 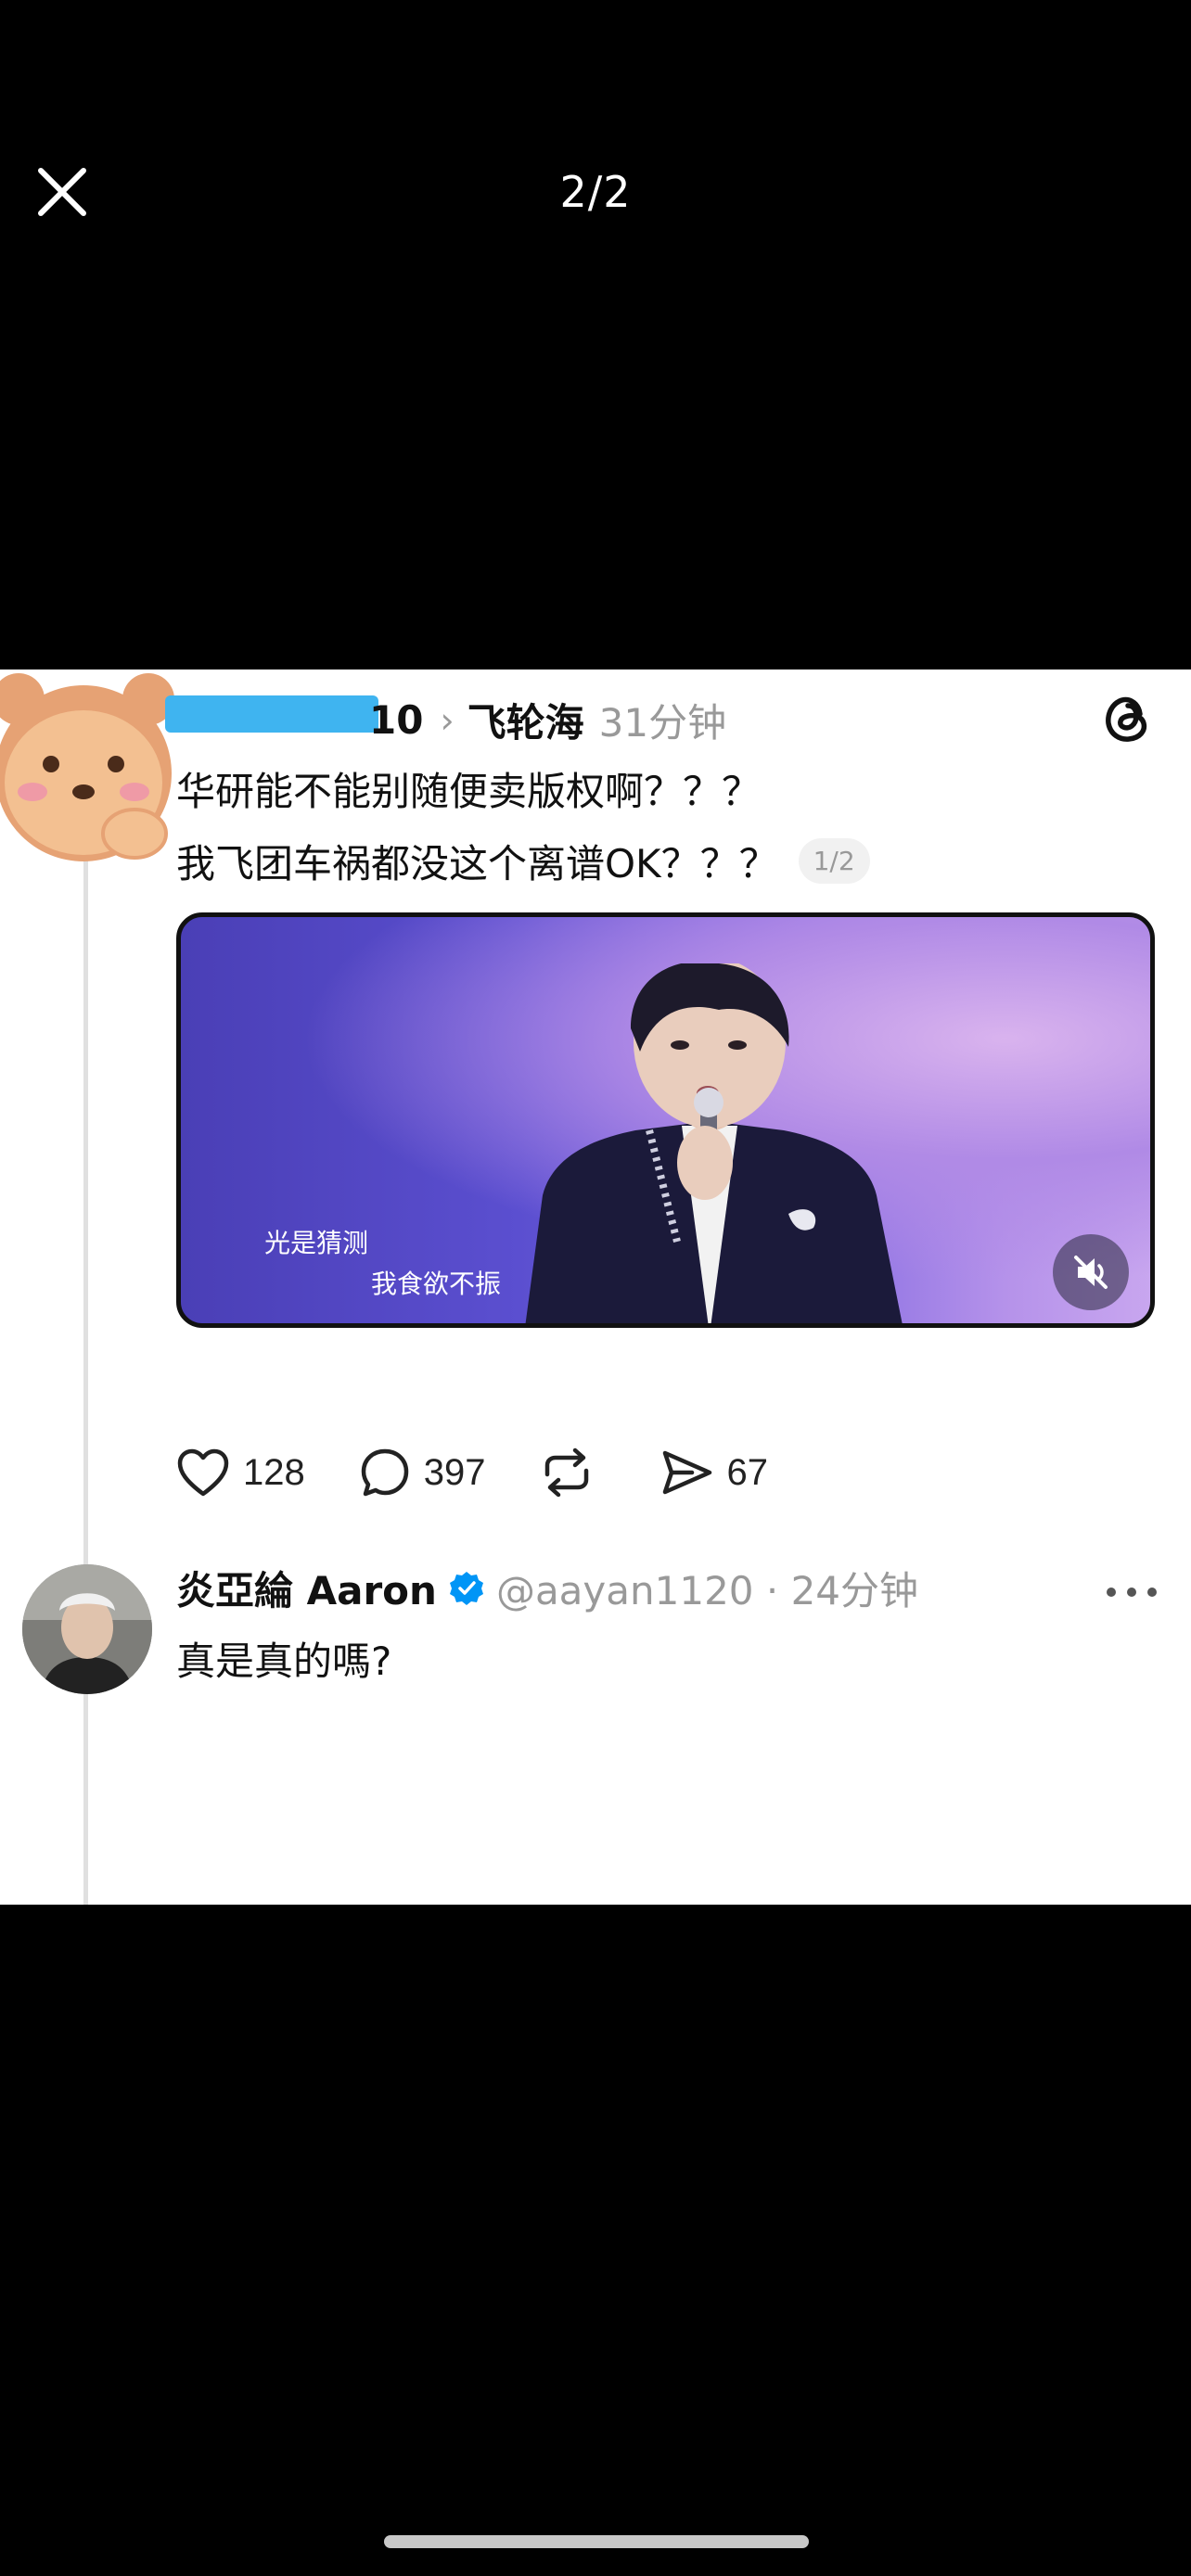 I want to click on avatar-photo, so click(x=87, y=1629).